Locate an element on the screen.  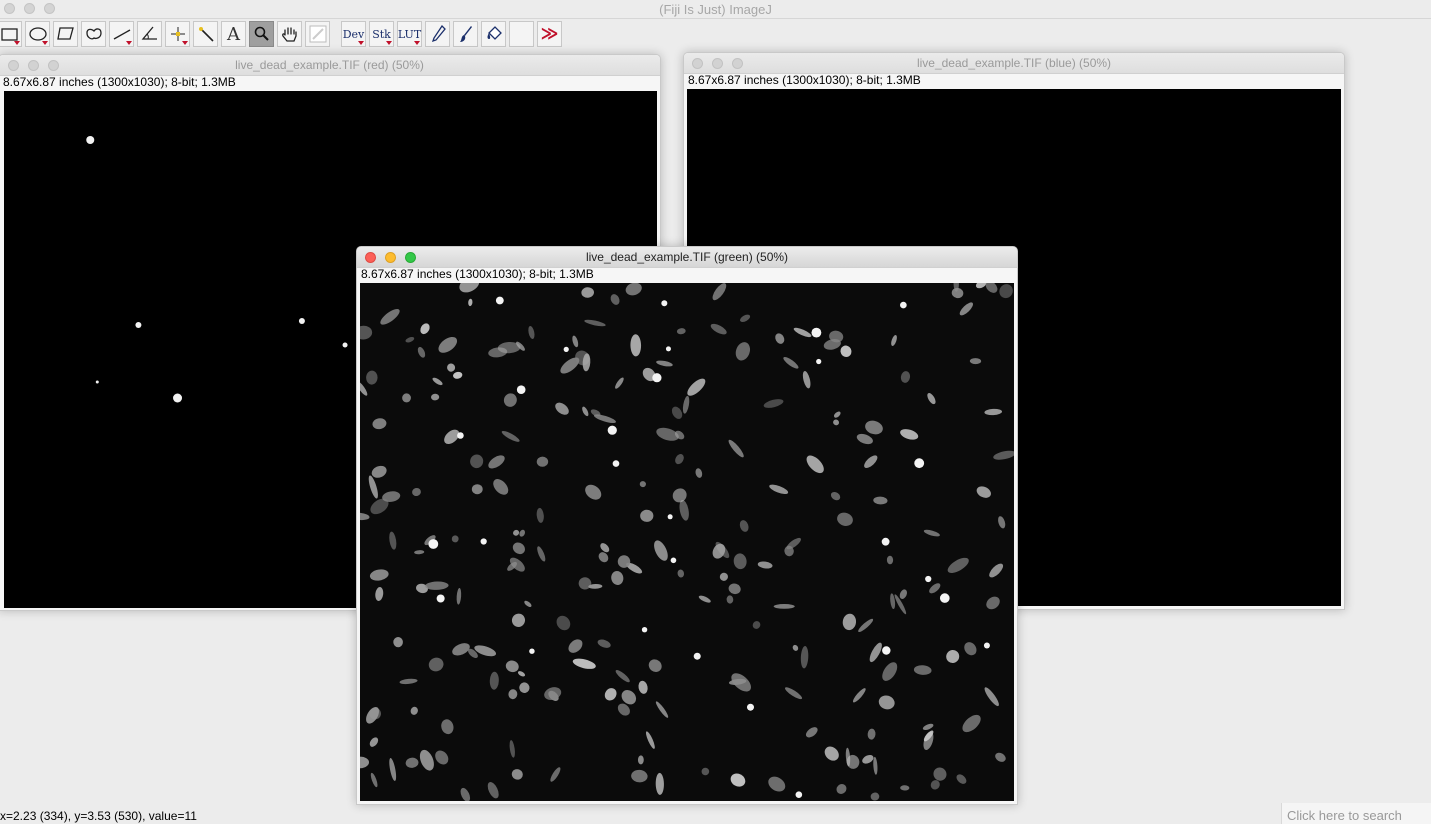
pencil-tool is located at coordinates (437, 34).